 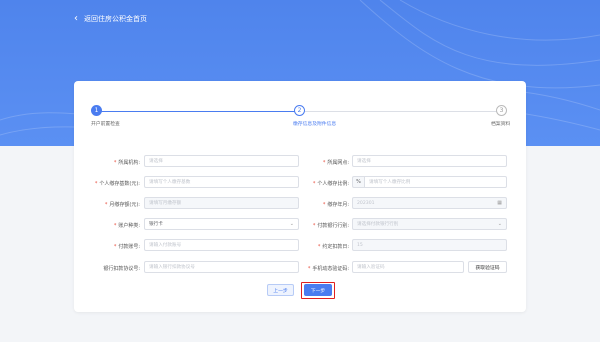 What do you see at coordinates (121, 269) in the screenshot?
I see `agreement-no-label: 银行扣款协议号:` at bounding box center [121, 269].